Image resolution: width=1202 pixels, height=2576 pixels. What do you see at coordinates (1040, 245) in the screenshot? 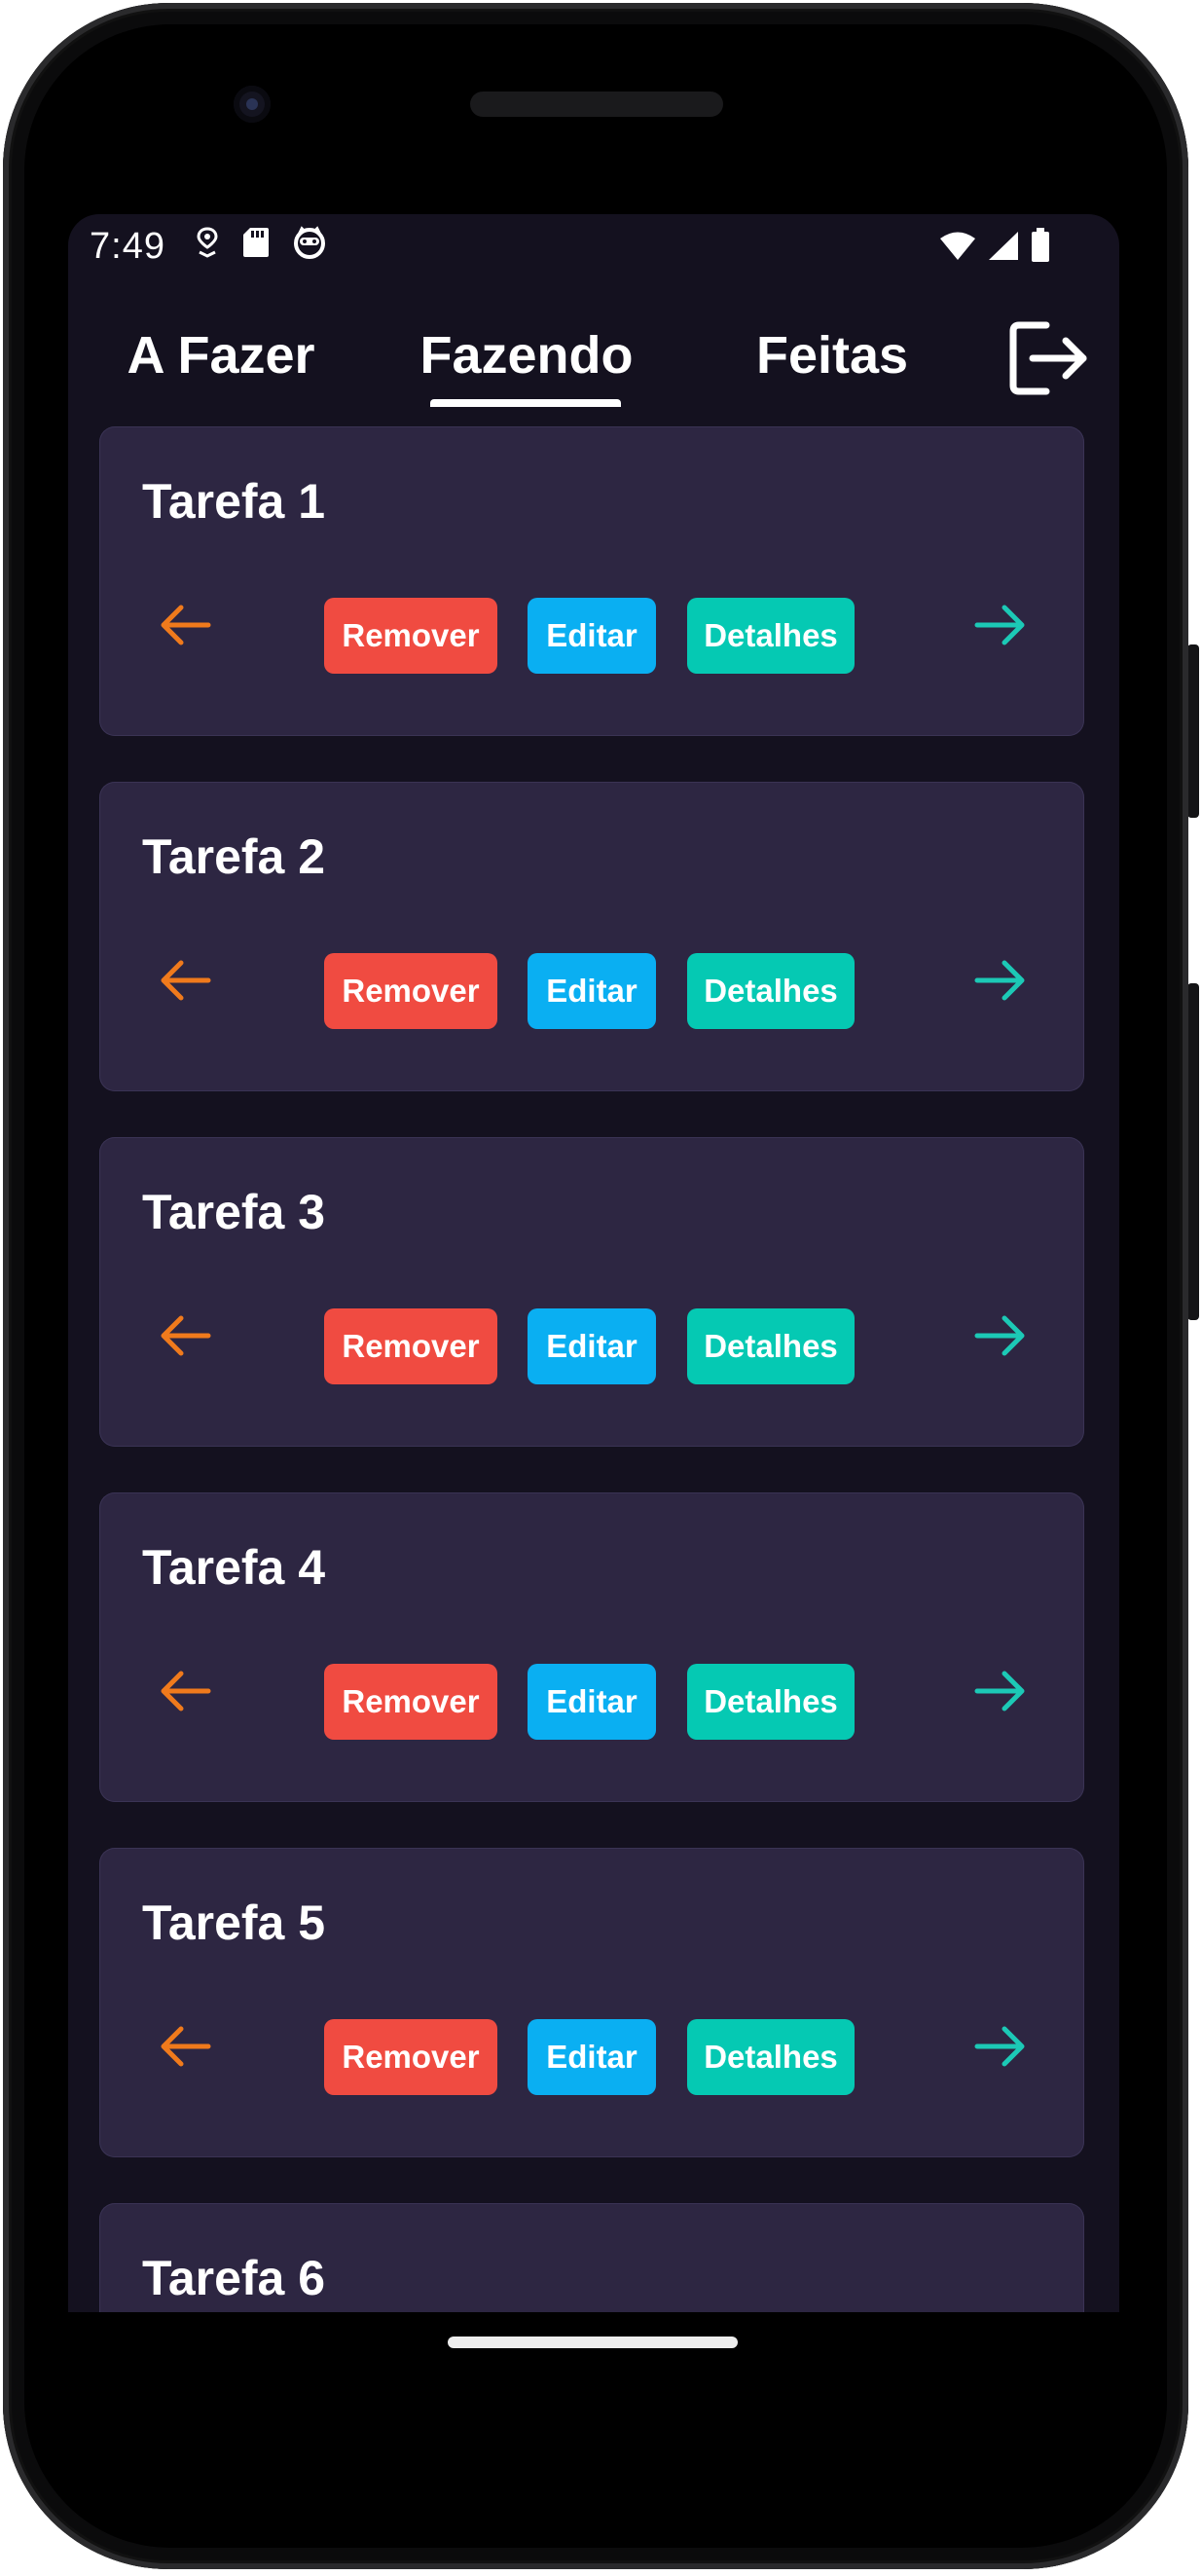
I see `battery-icon` at bounding box center [1040, 245].